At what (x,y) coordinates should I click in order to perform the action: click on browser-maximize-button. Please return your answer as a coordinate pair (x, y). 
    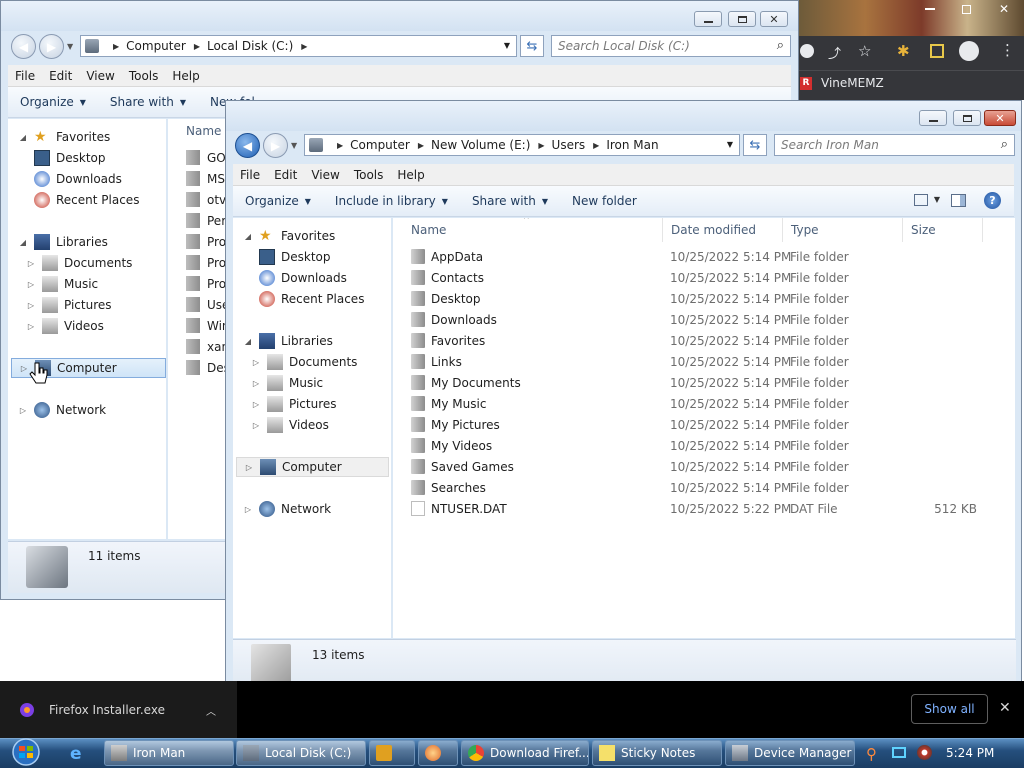
    Looking at the image, I should click on (966, 9).